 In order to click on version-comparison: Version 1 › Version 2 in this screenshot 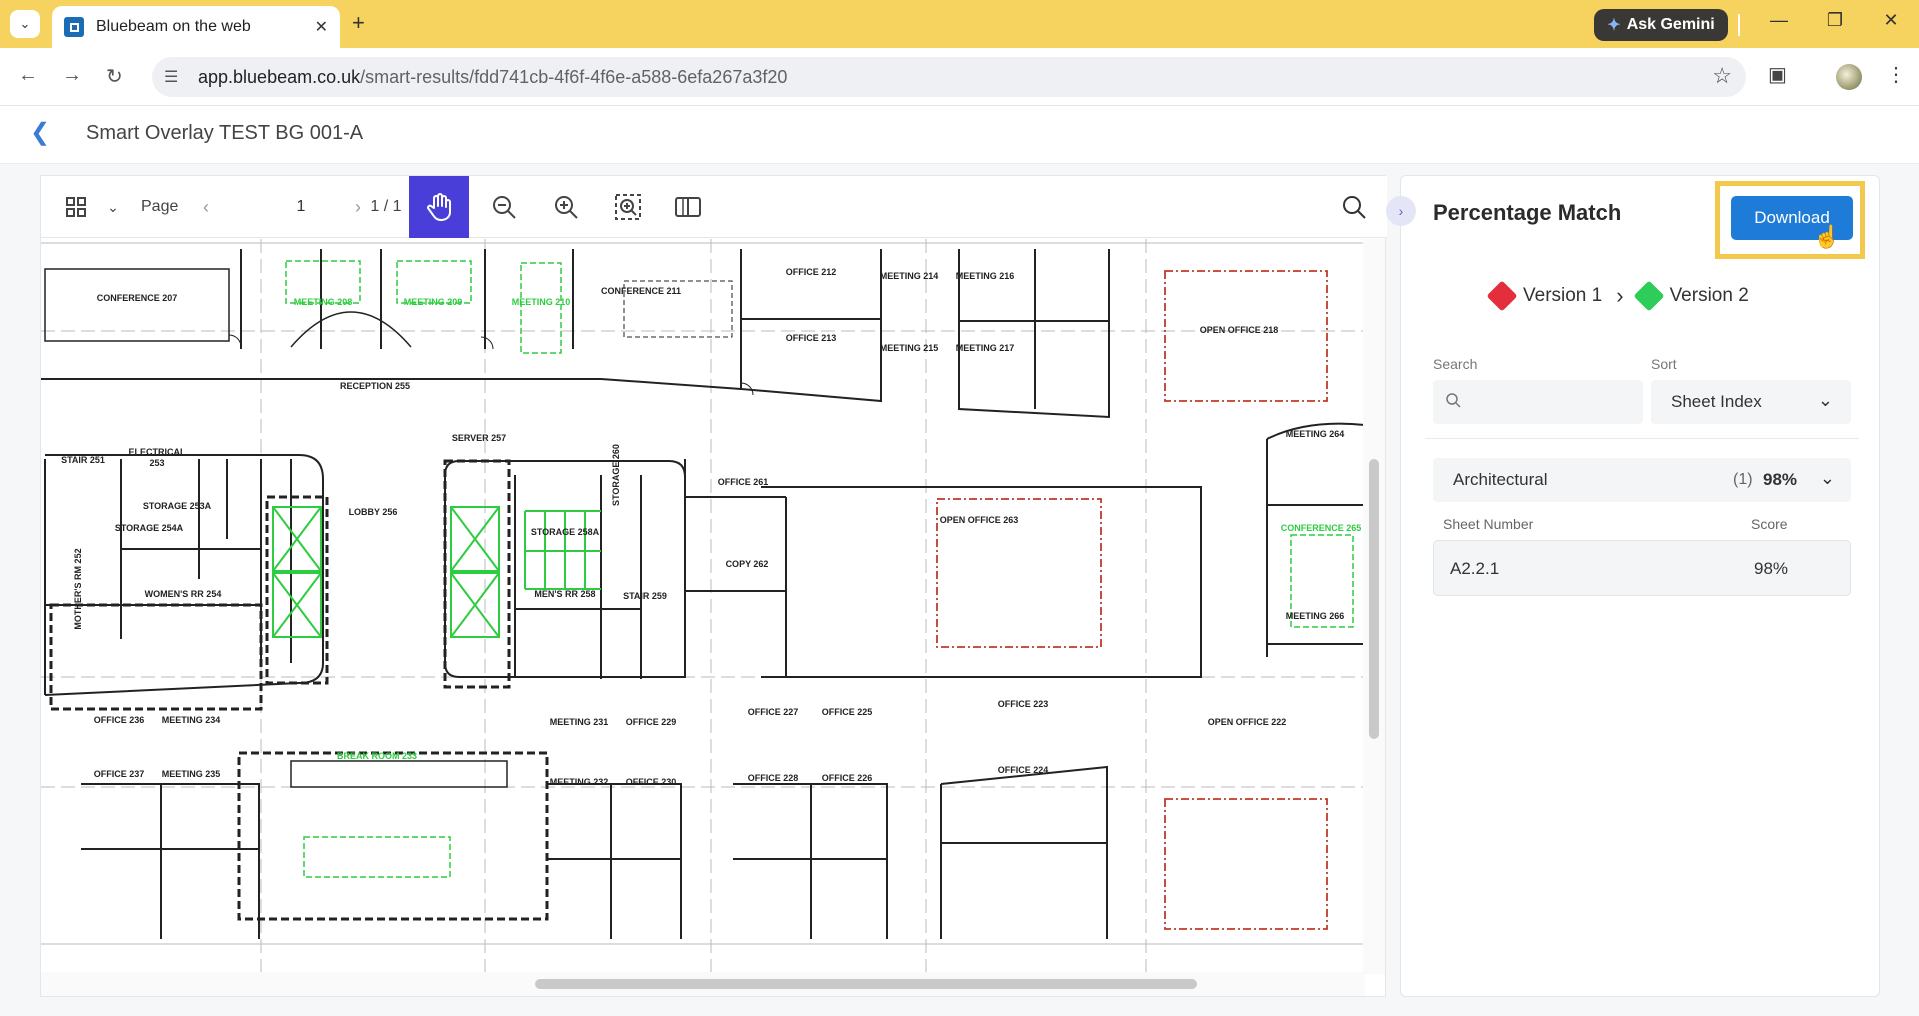, I will do `click(1617, 296)`.